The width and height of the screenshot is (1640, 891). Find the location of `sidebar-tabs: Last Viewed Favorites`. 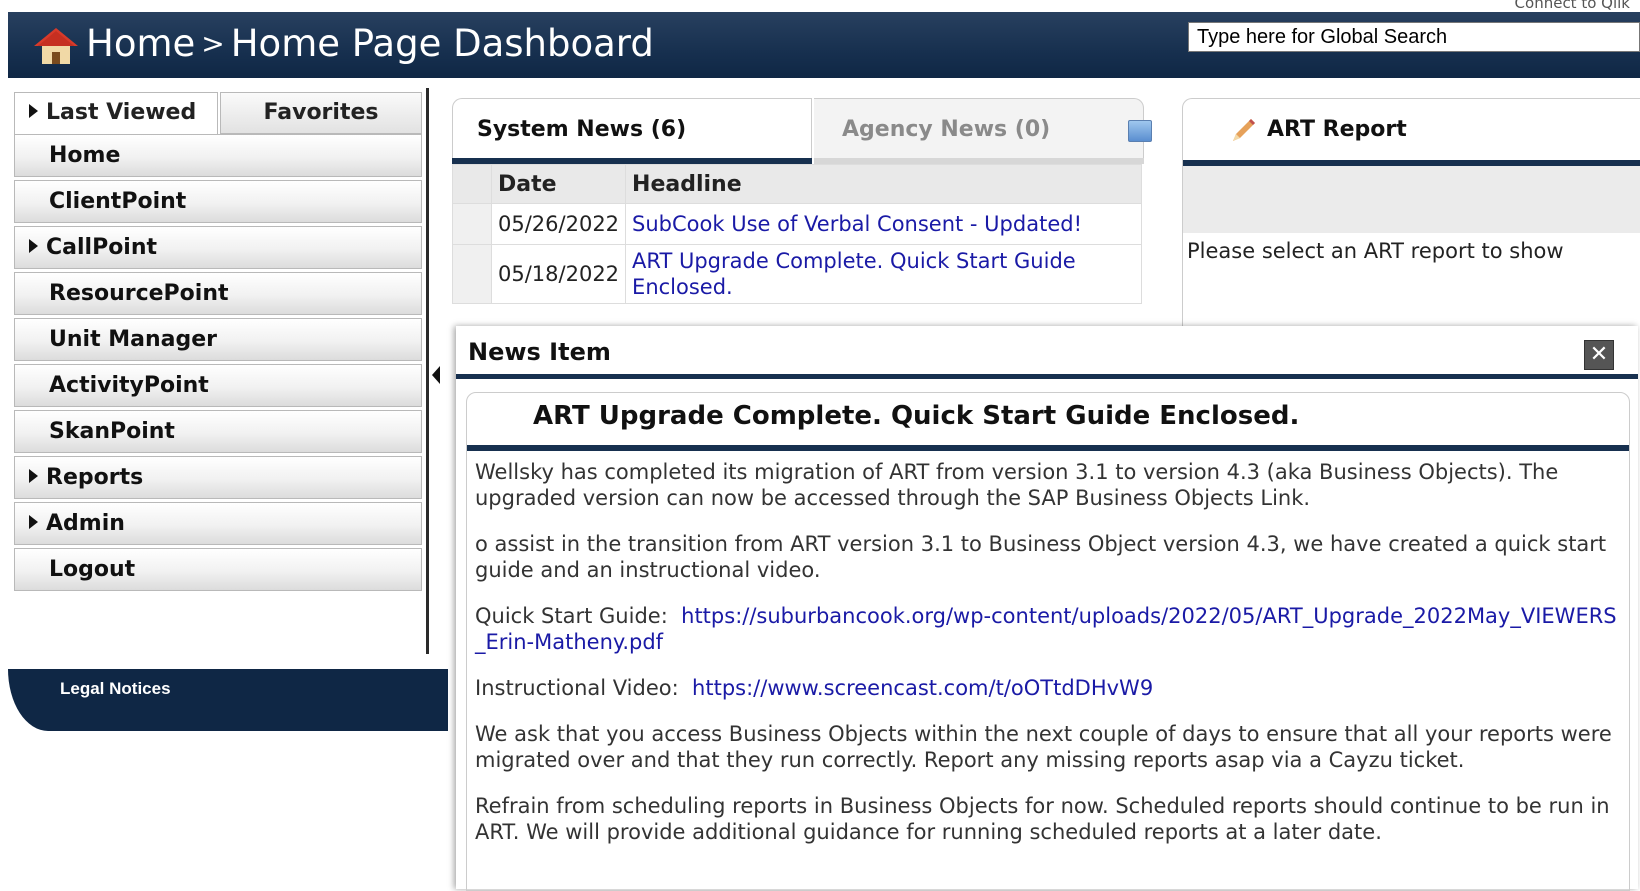

sidebar-tabs: Last Viewed Favorites is located at coordinates (218, 113).